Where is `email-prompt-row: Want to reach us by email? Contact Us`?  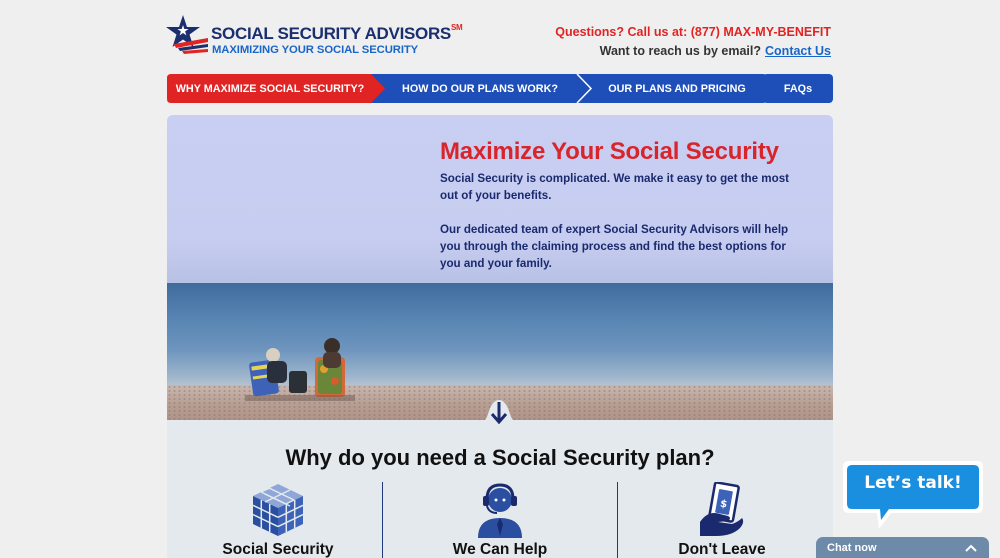
email-prompt-row: Want to reach us by email? Contact Us is located at coordinates (693, 51).